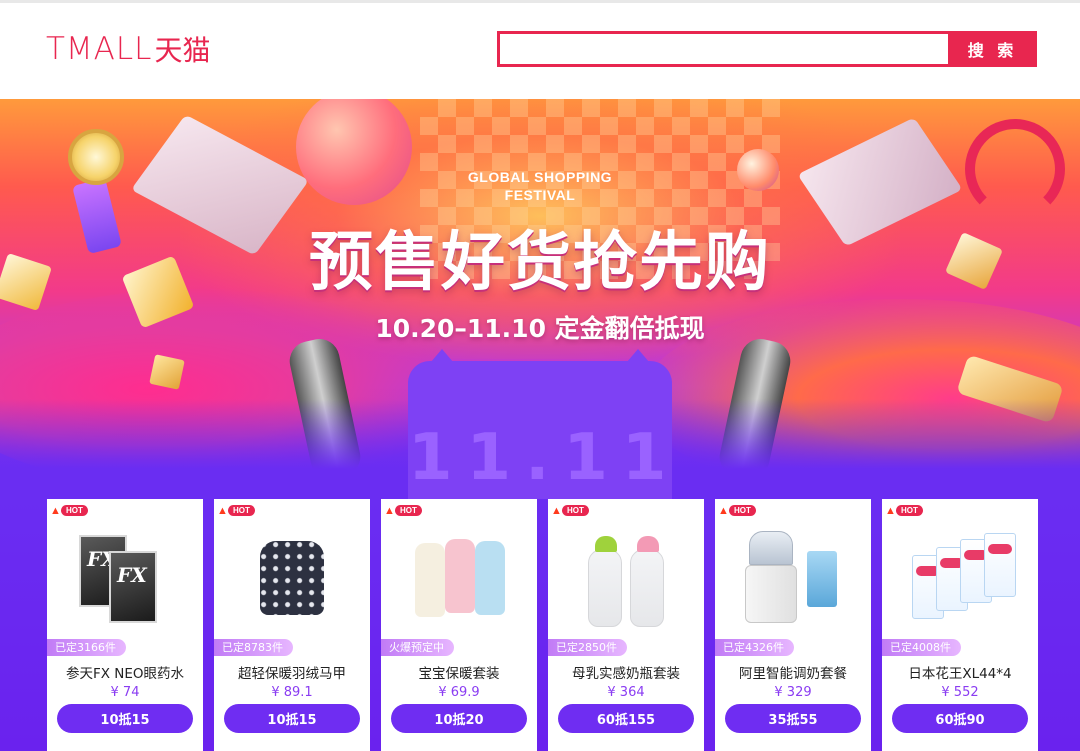 This screenshot has height=751, width=1080. Describe the element at coordinates (540, 328) in the screenshot. I see `banner-date-line: 10.20–11.10 定金翻倍抵现` at that location.